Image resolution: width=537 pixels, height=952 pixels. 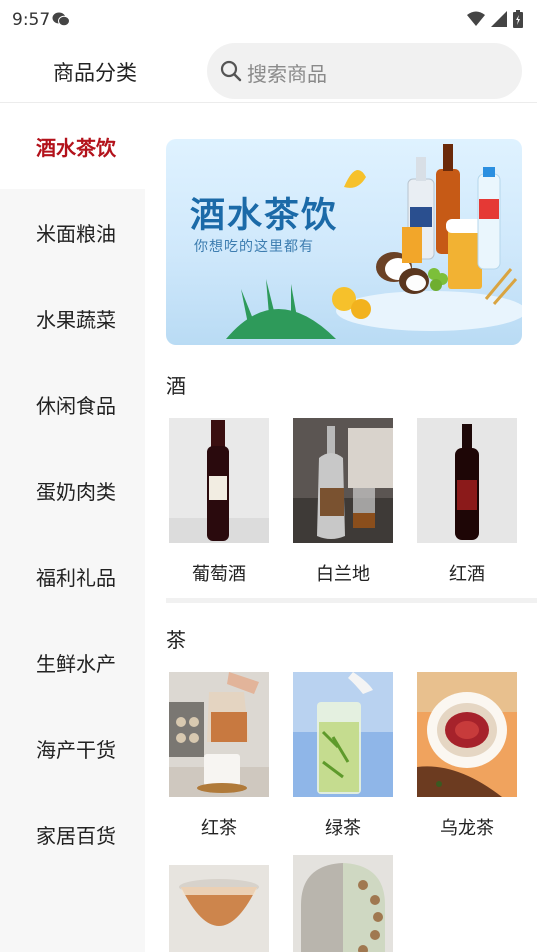 What do you see at coordinates (76, 491) in the screenshot?
I see `sidebar-item-label: 蛋奶肉类` at bounding box center [76, 491].